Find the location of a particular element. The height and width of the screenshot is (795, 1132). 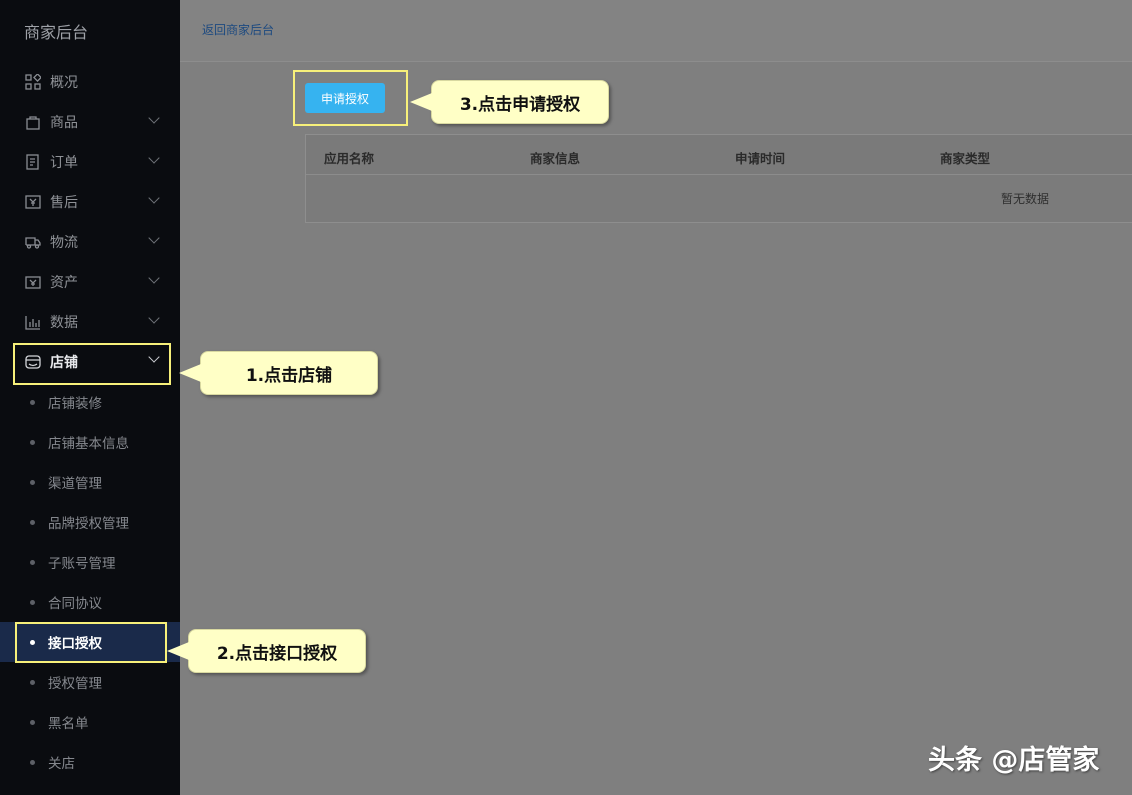

sub-item-label: 关店 is located at coordinates (61, 764).